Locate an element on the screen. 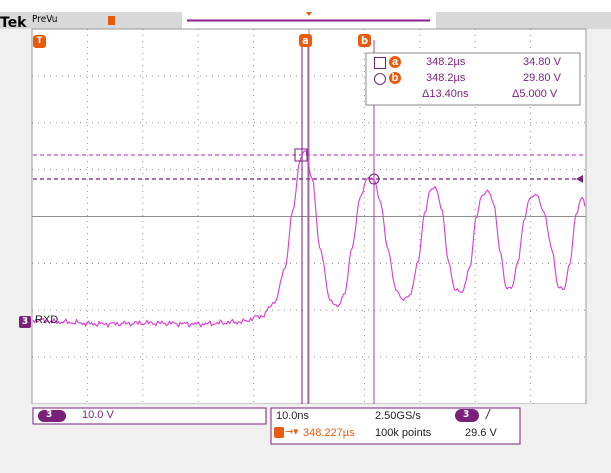  circle-cursor-icon is located at coordinates (380, 79).